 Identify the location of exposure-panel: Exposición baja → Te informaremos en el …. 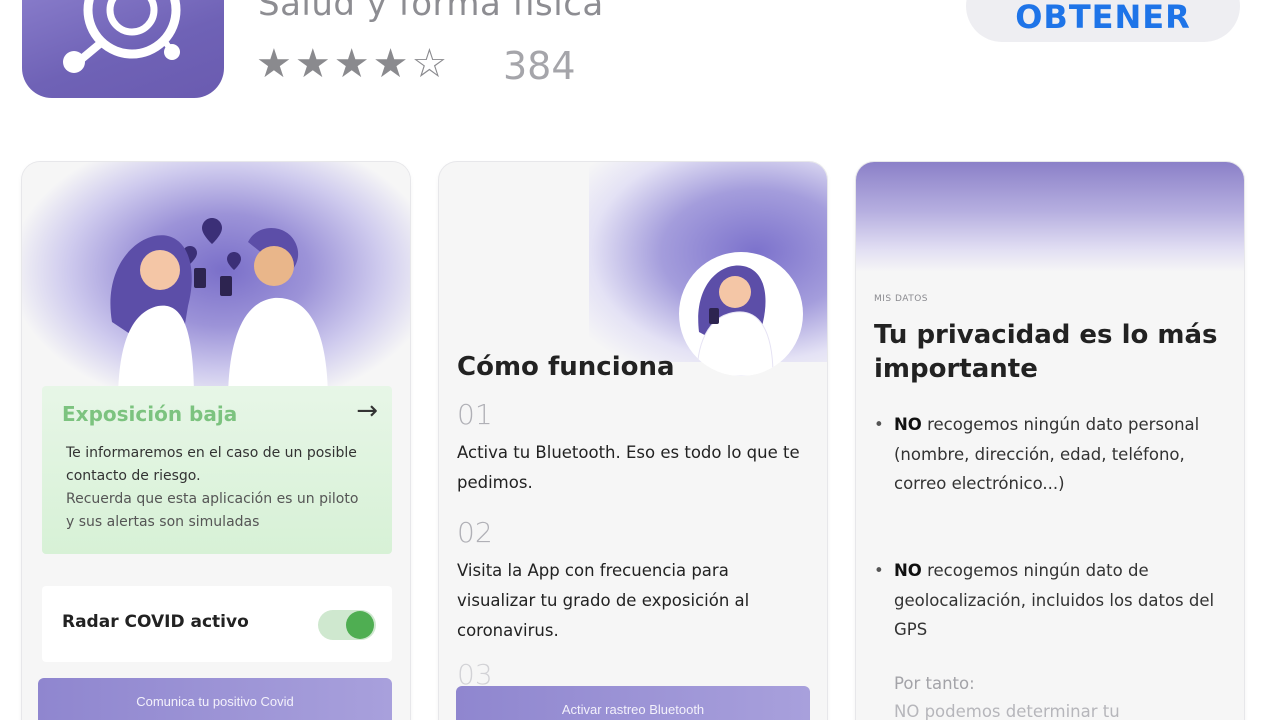
(217, 470).